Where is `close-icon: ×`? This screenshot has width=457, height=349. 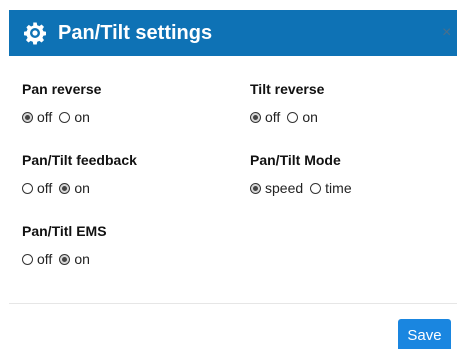 close-icon: × is located at coordinates (446, 33).